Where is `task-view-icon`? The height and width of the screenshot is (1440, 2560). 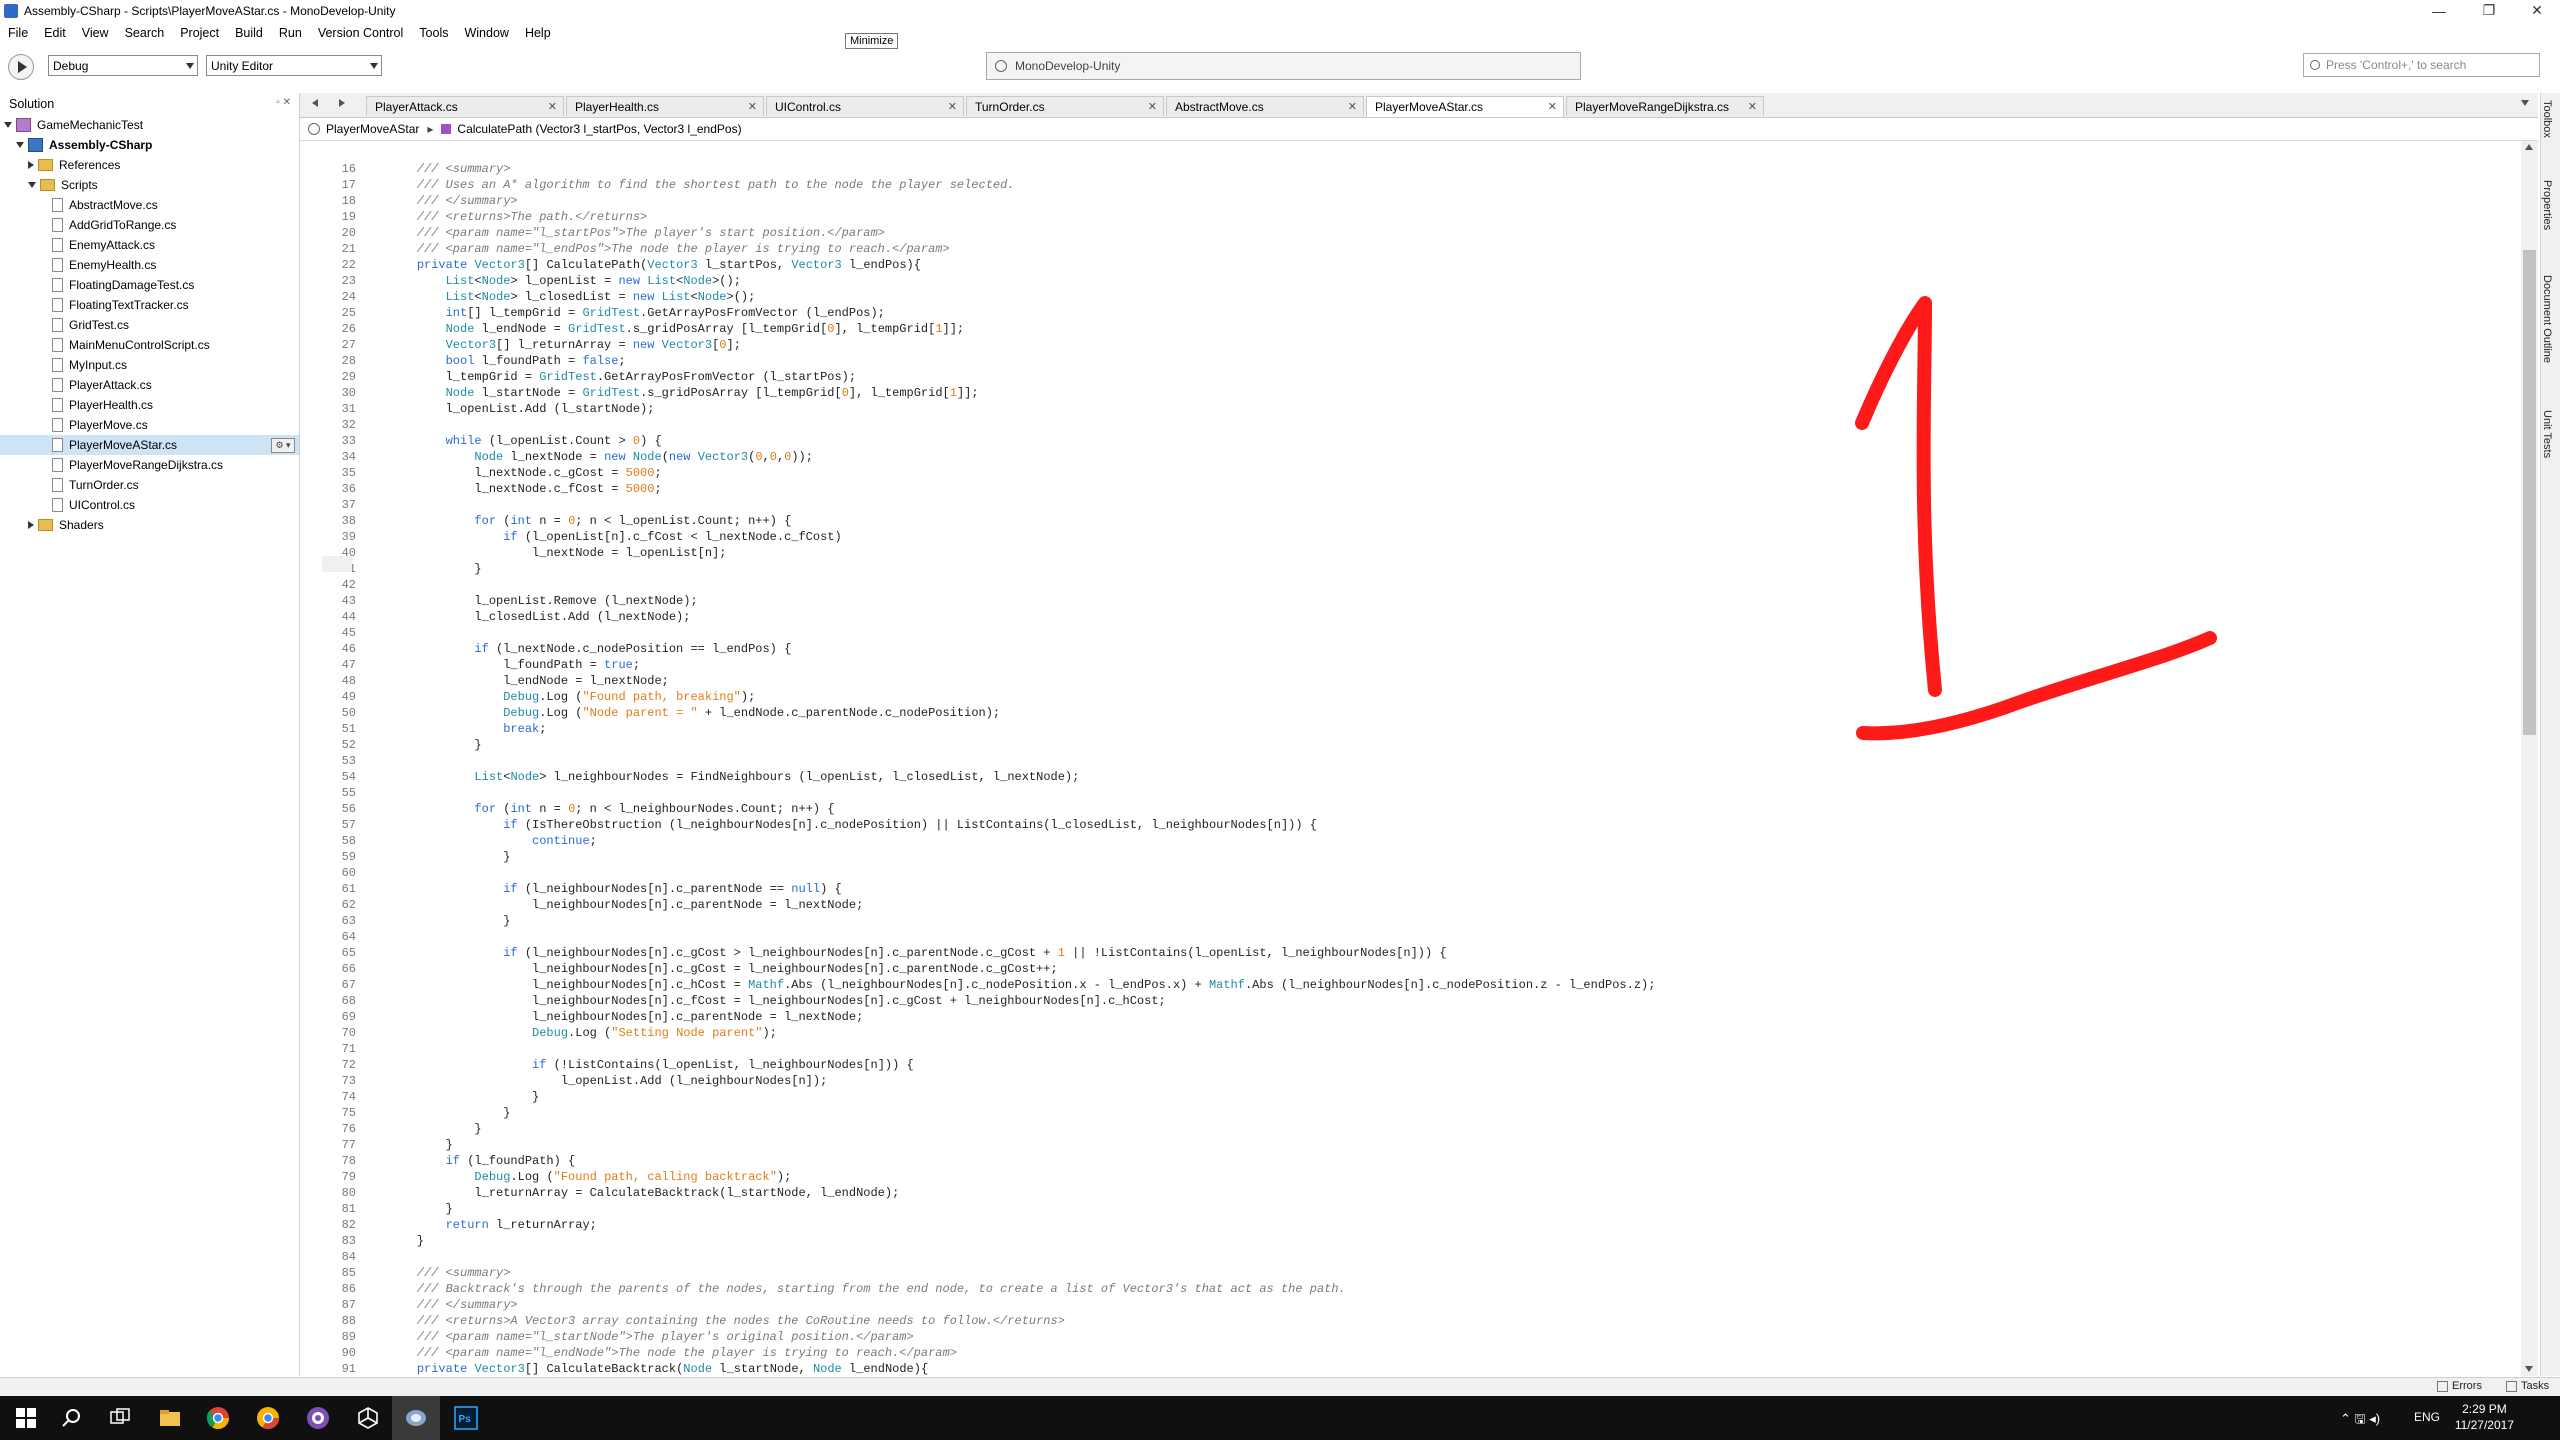 task-view-icon is located at coordinates (120, 1418).